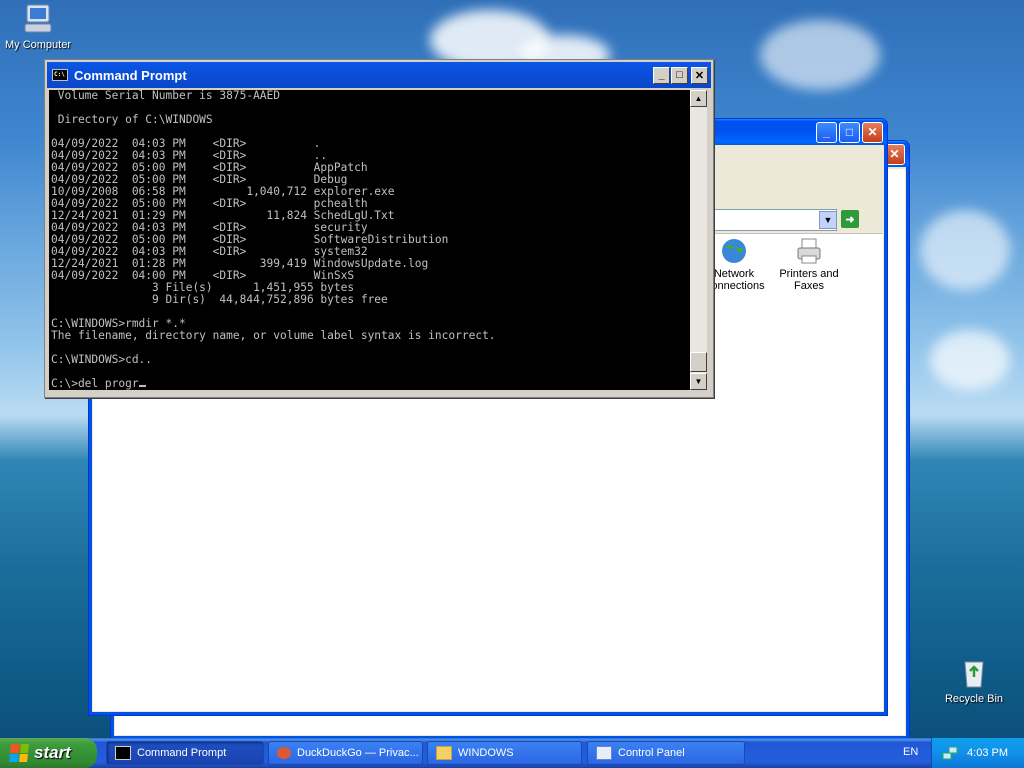 This screenshot has height=768, width=1024. I want to click on system-tray: 4:03 PM, so click(977, 753).